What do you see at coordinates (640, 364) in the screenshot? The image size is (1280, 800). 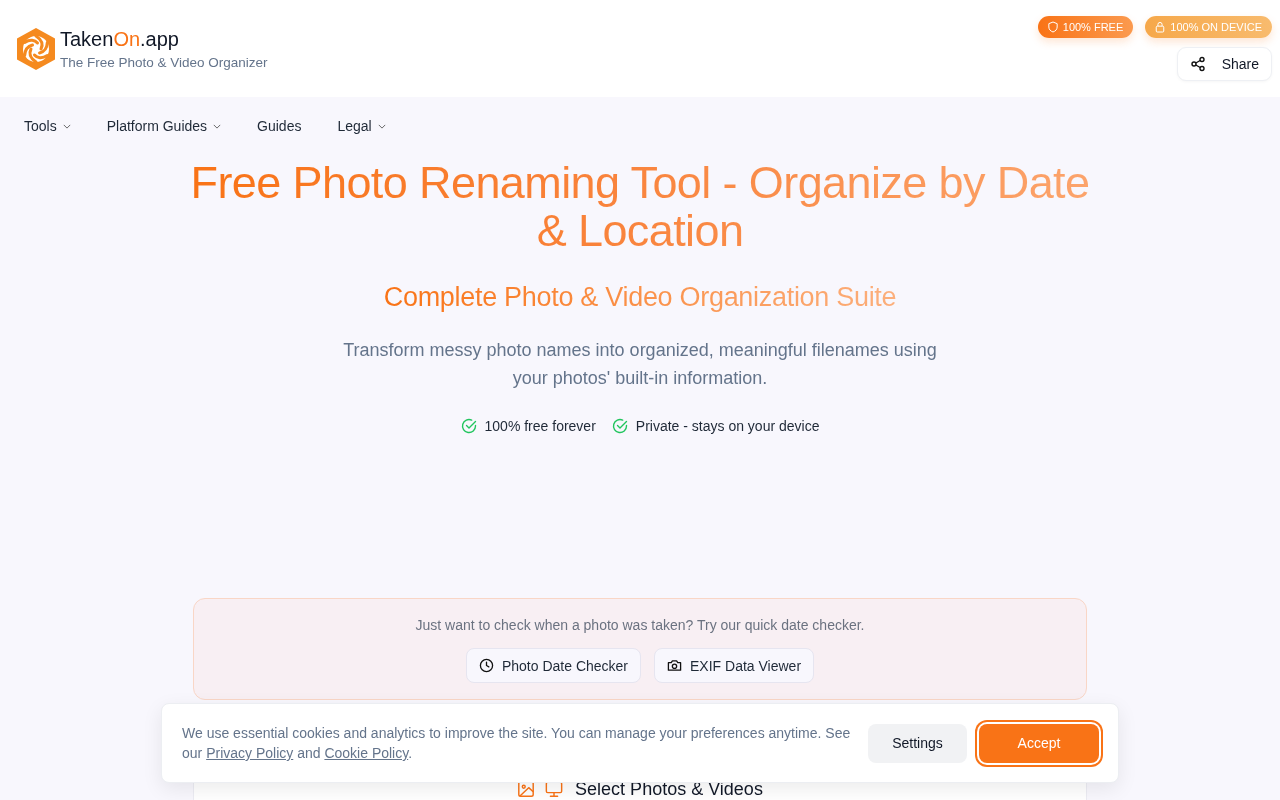 I see `description: Transform messy photo names into organized, meaningful filenames using your photos' built-in information.` at bounding box center [640, 364].